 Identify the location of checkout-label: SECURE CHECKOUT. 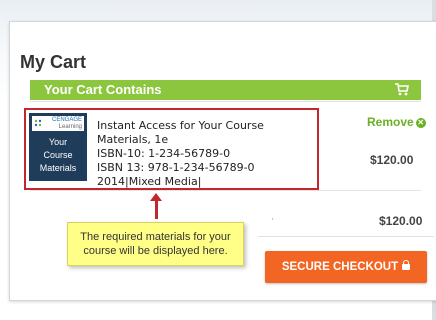
(340, 267).